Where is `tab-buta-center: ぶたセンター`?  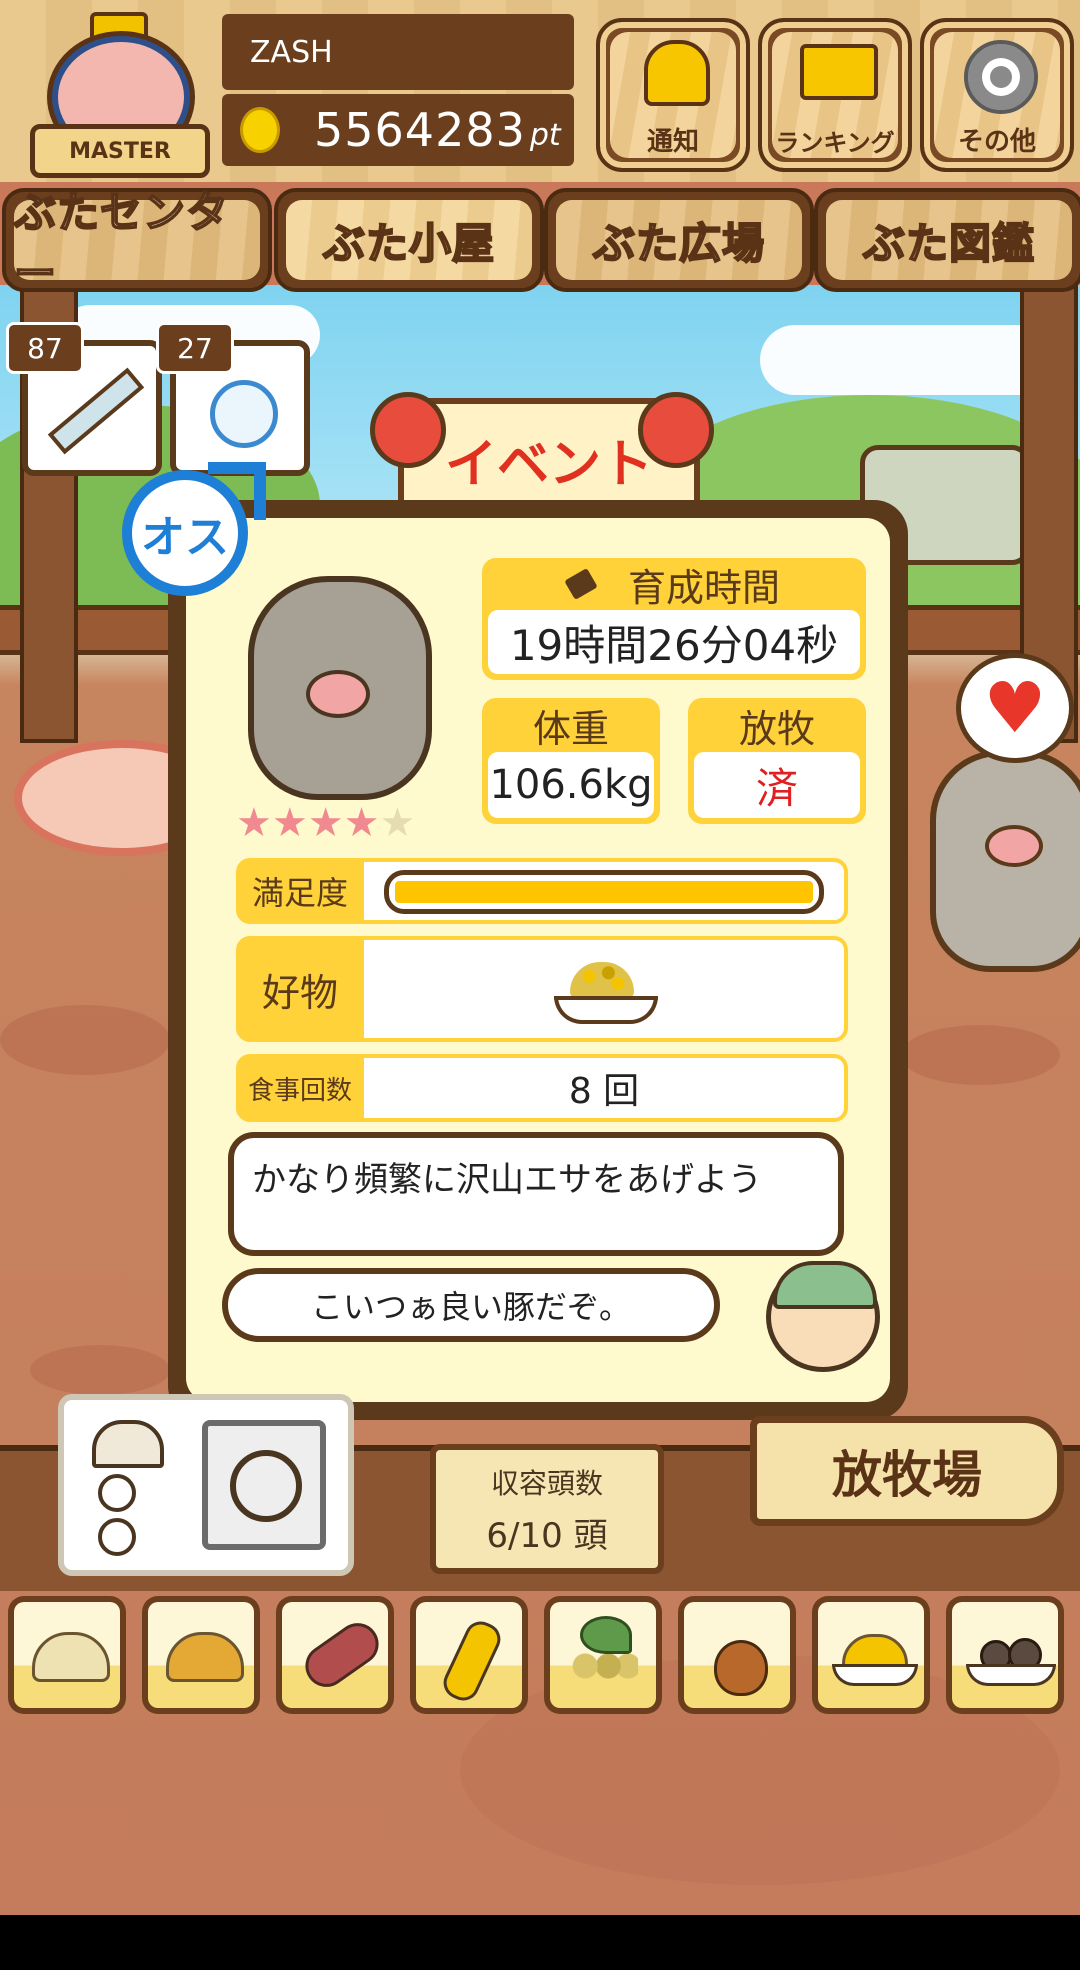
tab-buta-center: ぶたセンター is located at coordinates (137, 243).